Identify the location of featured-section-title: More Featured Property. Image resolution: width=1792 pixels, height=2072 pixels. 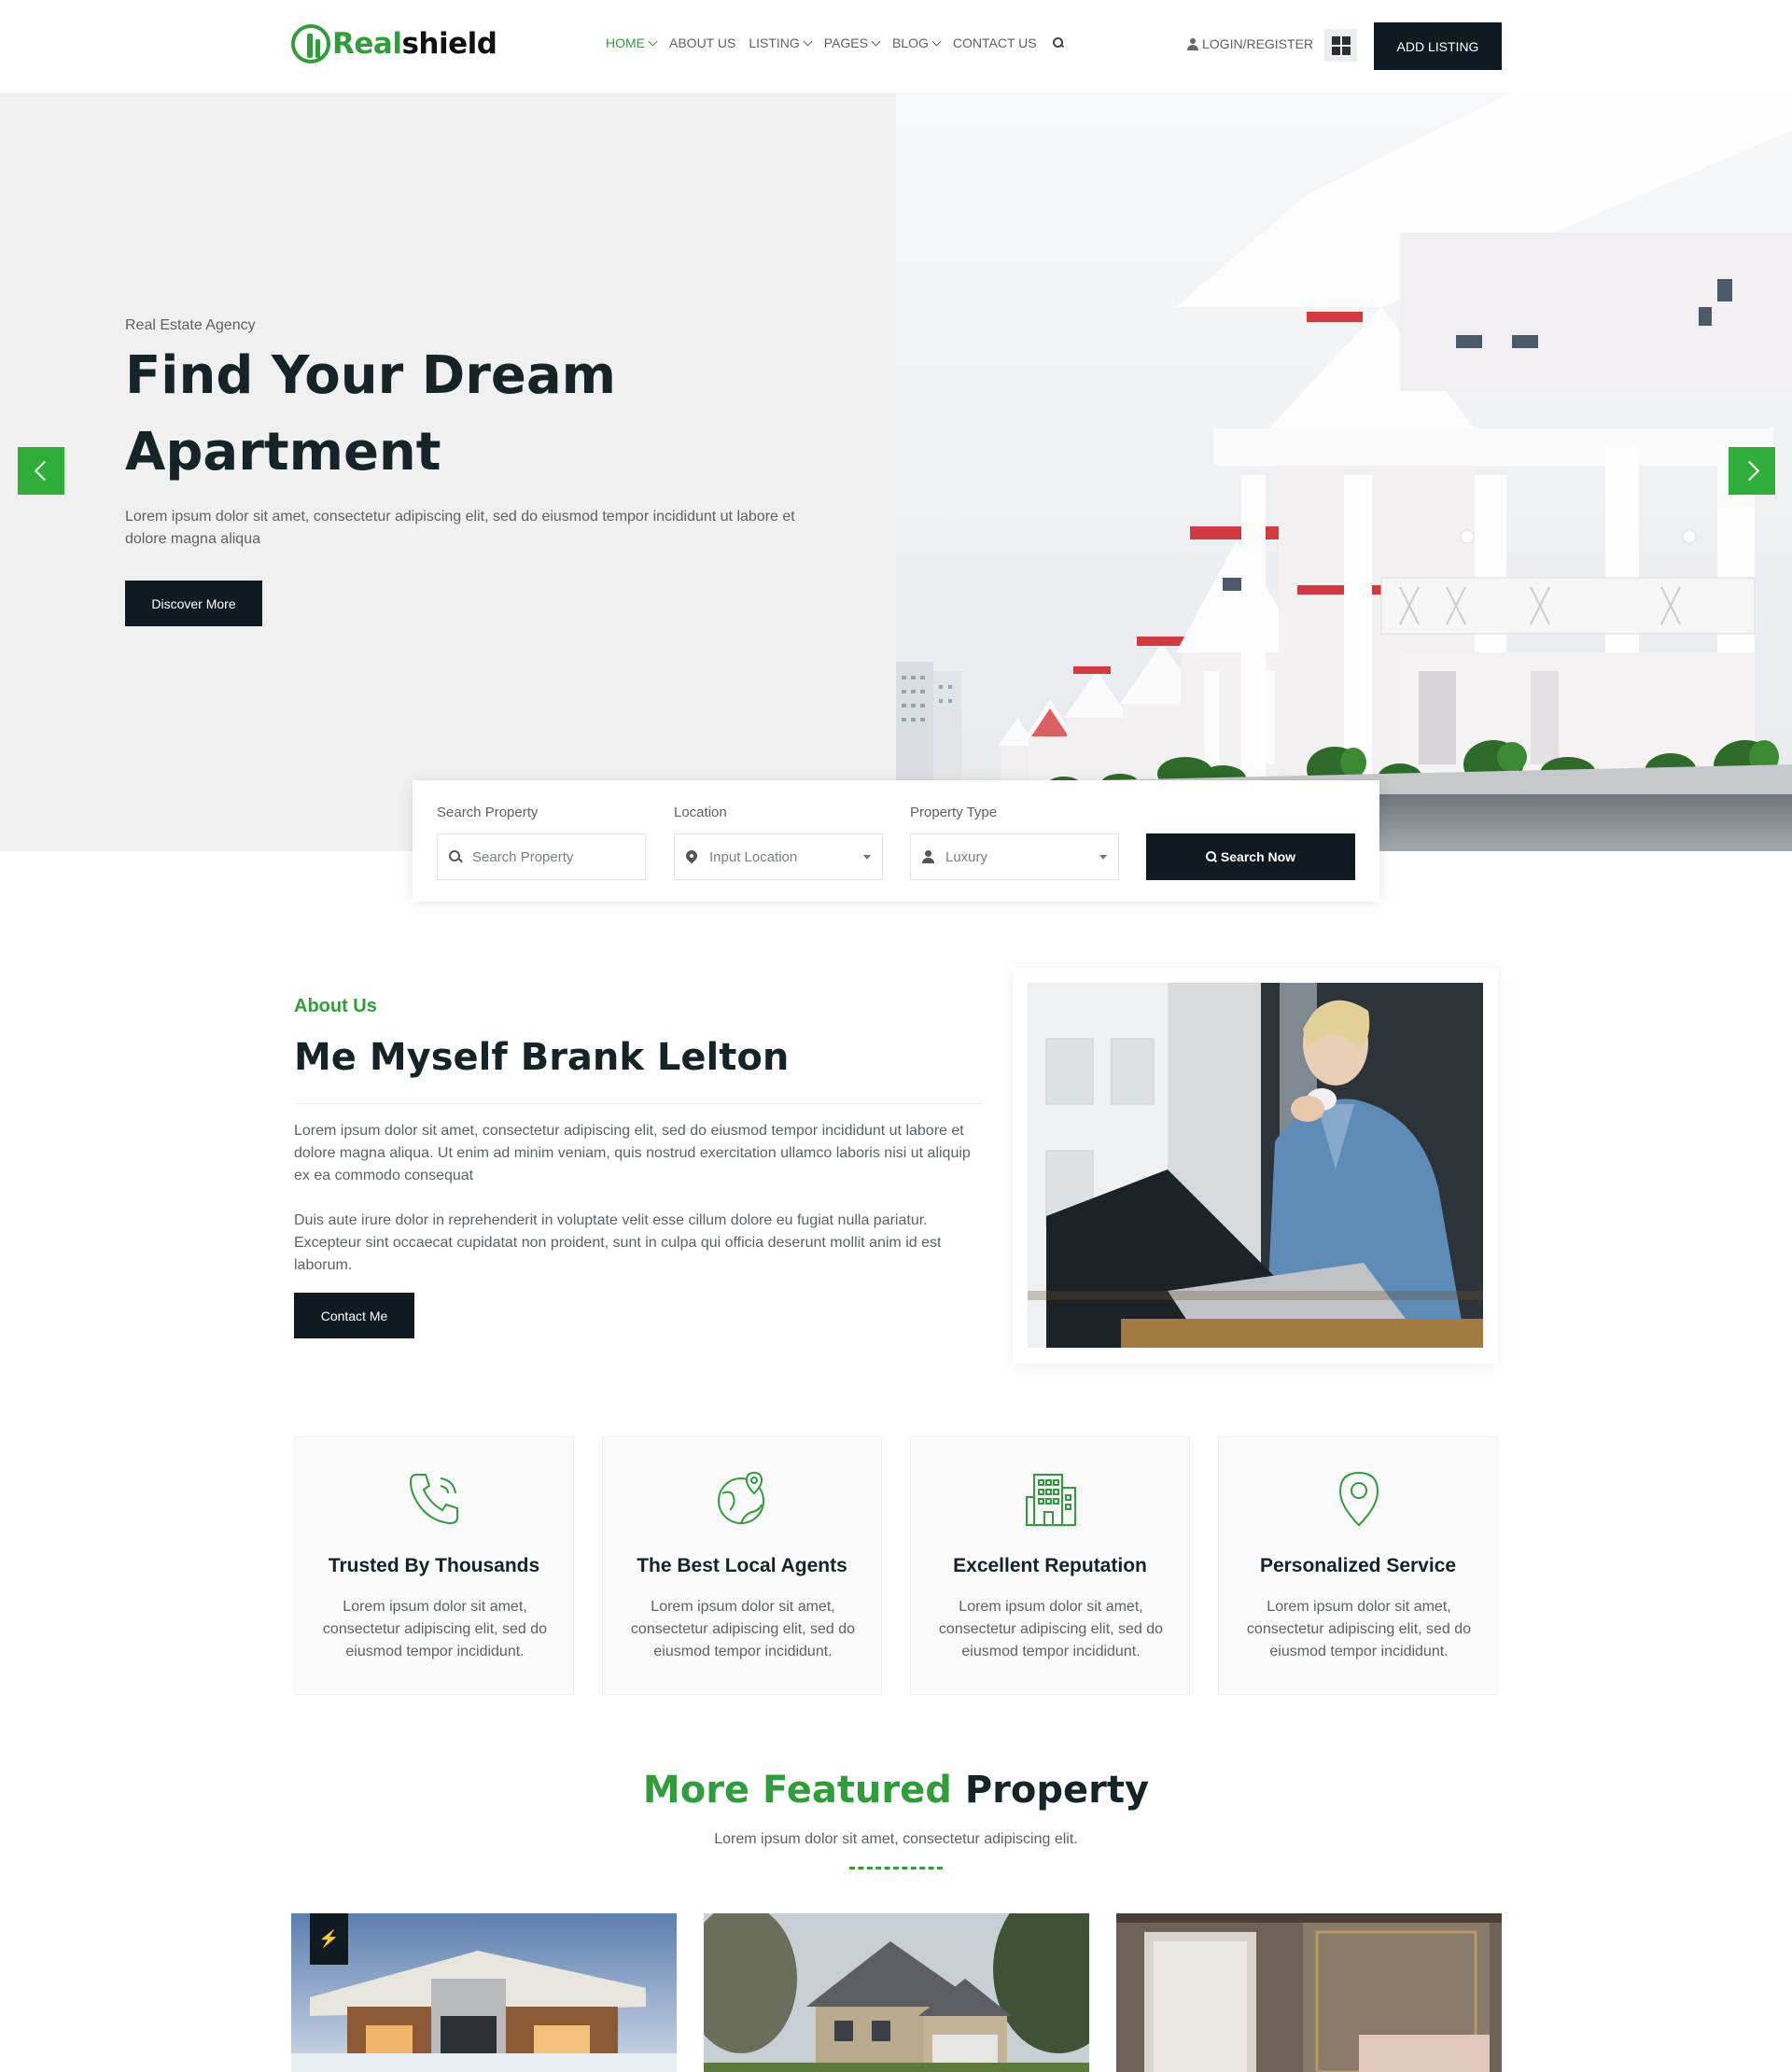
(896, 1790).